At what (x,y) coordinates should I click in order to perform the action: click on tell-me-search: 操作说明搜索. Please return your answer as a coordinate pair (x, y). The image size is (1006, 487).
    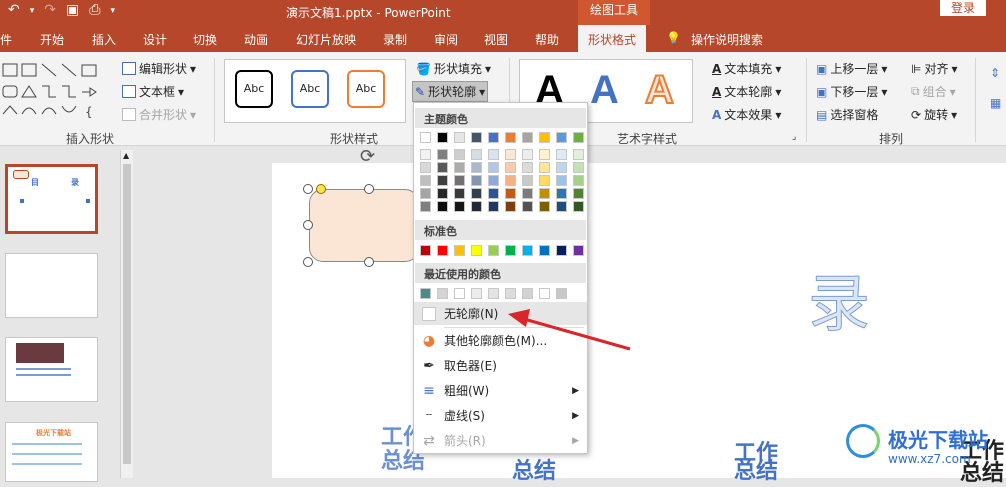
    Looking at the image, I should click on (727, 39).